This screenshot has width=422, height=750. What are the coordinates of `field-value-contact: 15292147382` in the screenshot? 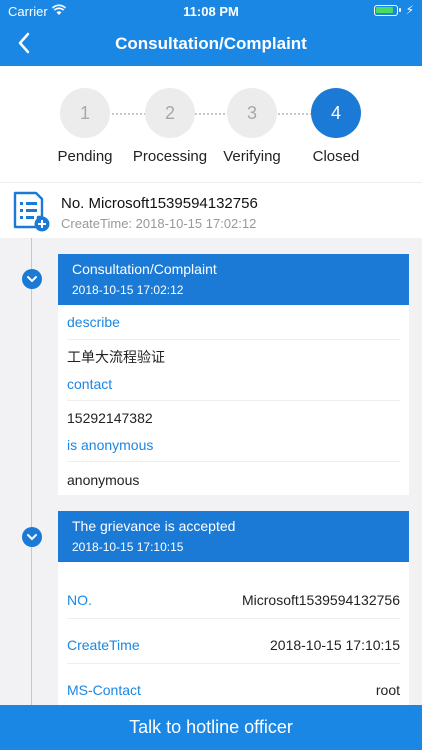 It's located at (110, 418).